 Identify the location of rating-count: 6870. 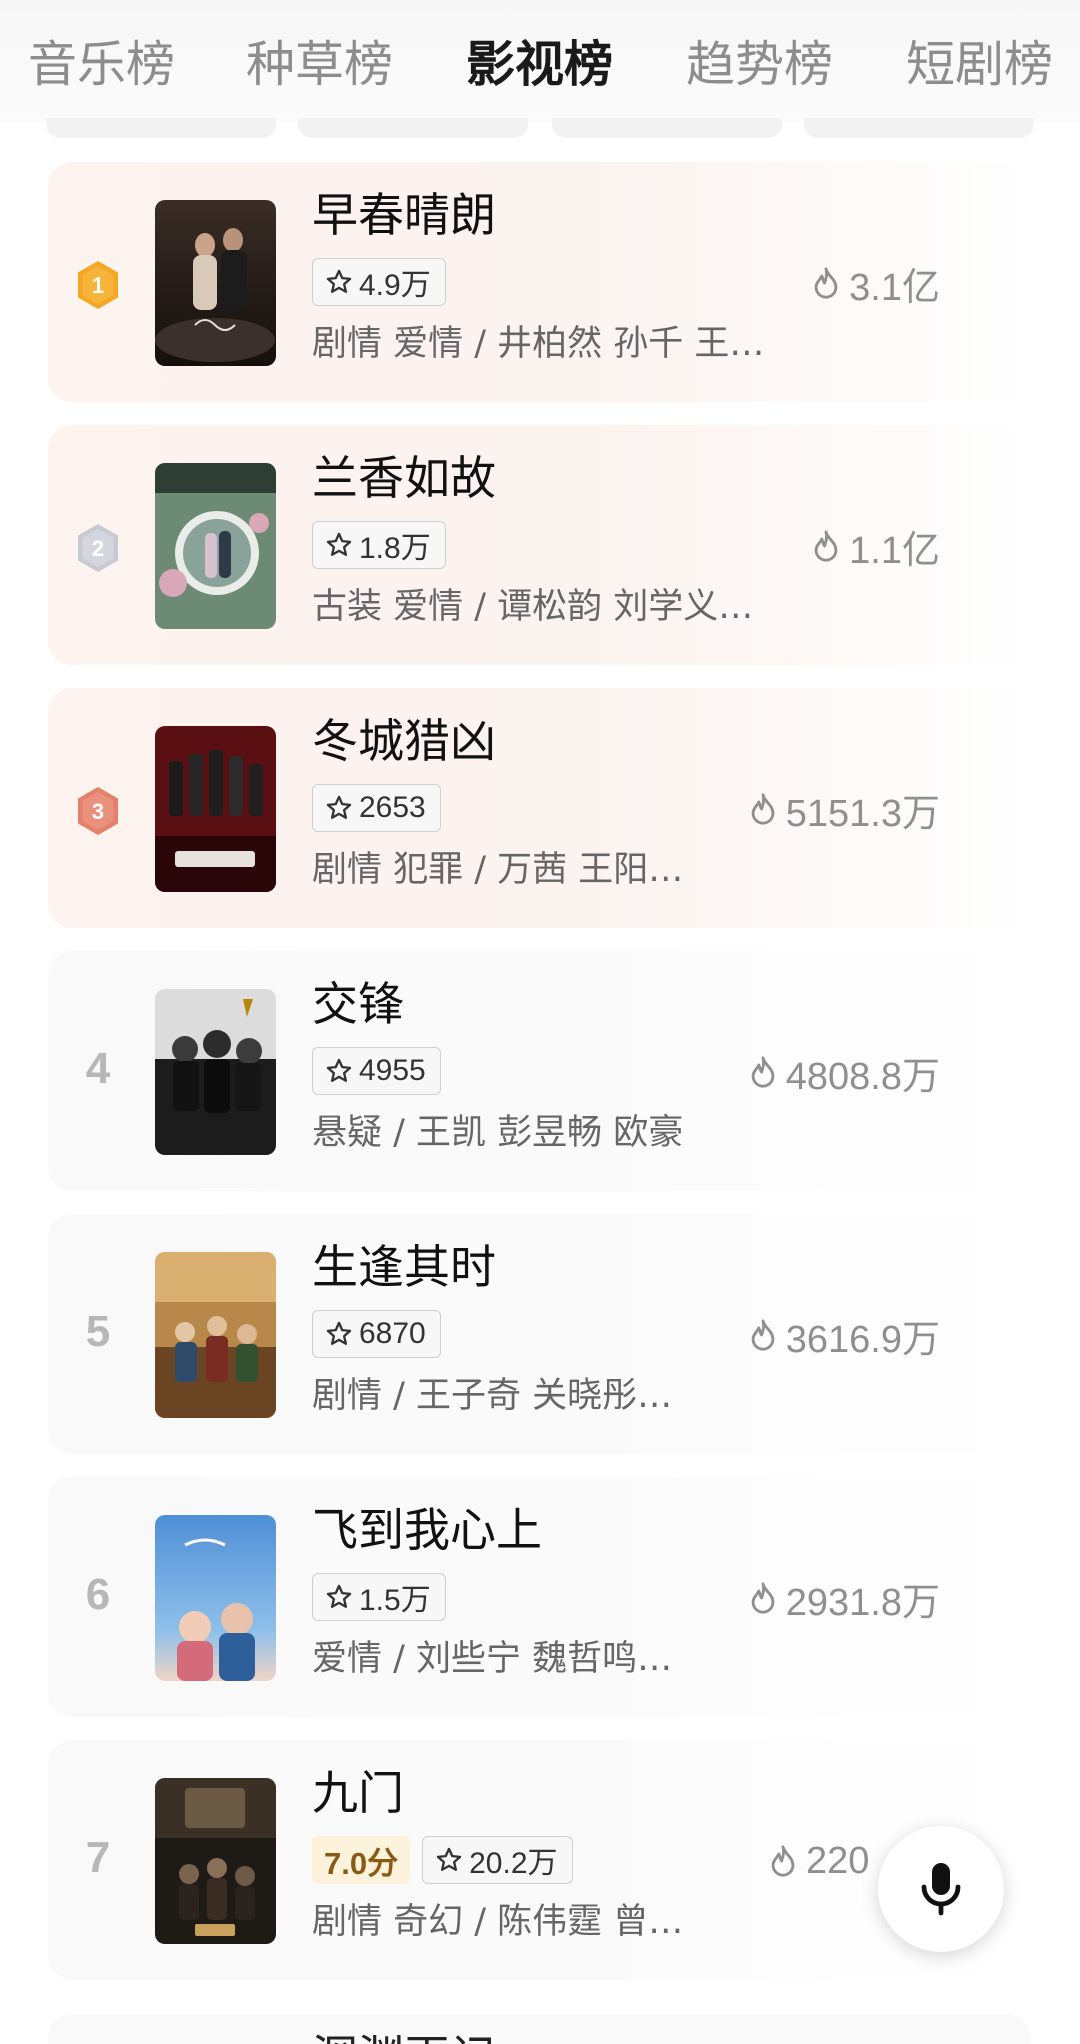
(392, 1333).